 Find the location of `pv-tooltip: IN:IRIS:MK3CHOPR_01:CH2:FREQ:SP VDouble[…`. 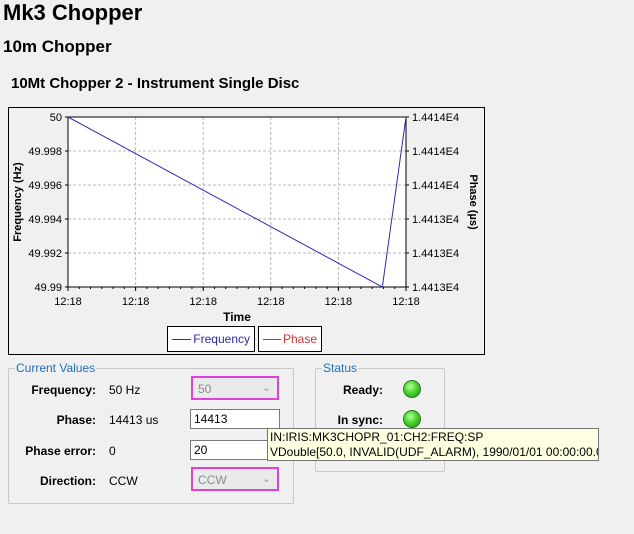

pv-tooltip: IN:IRIS:MK3CHOPR_01:CH2:FREQ:SP VDouble[… is located at coordinates (433, 444).